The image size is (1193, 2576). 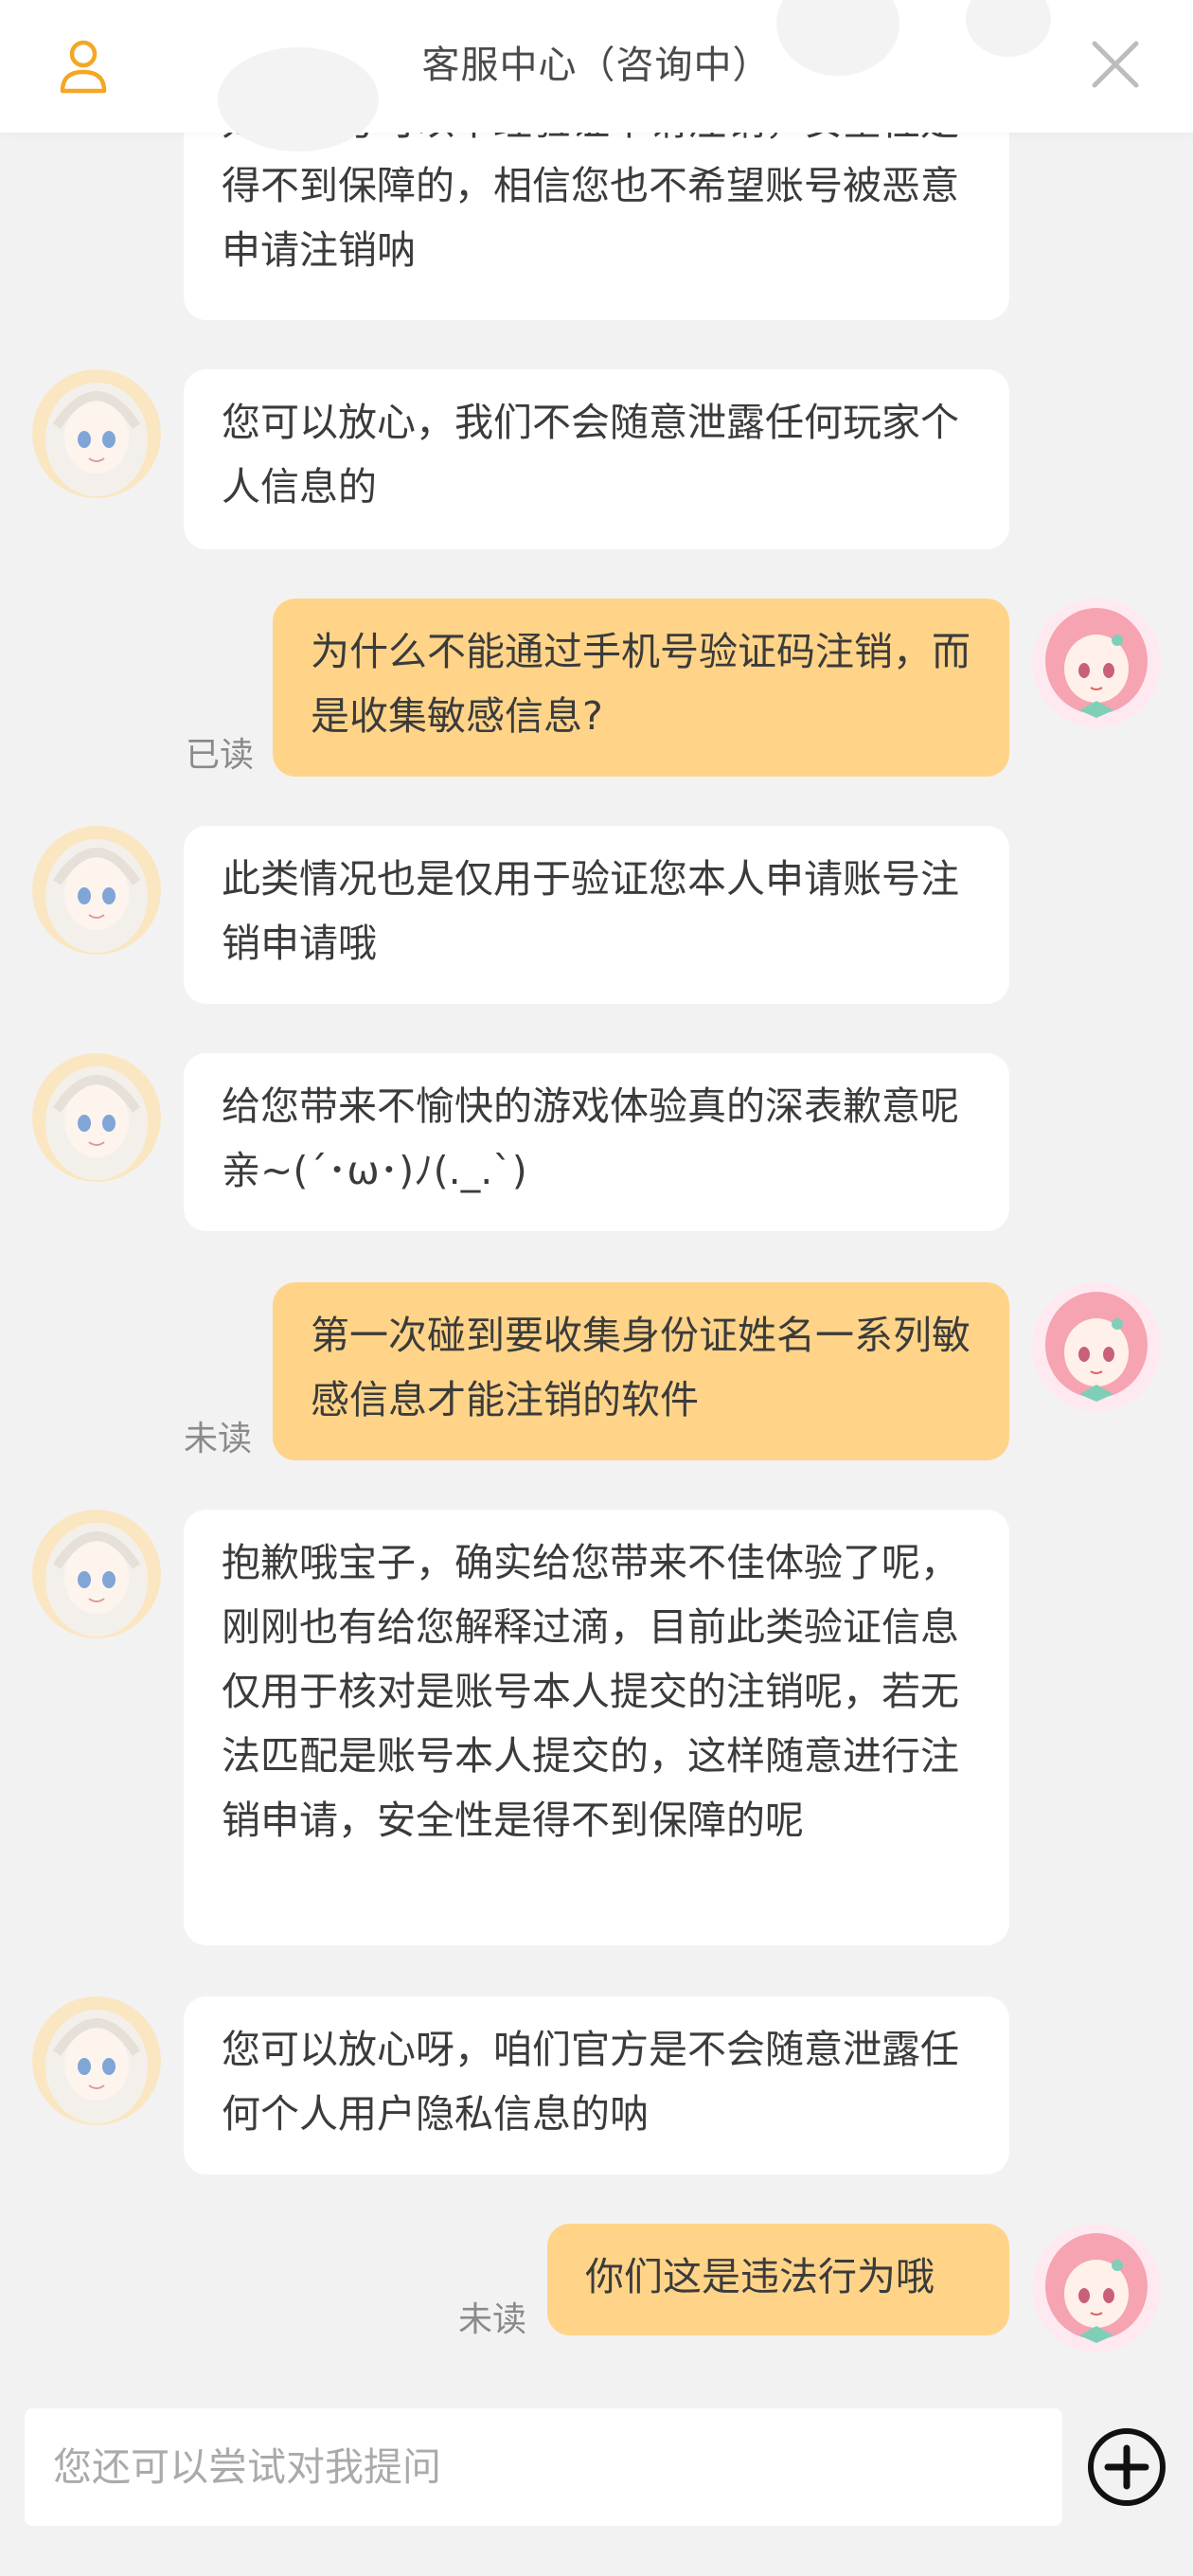 What do you see at coordinates (641, 1371) in the screenshot?
I see `user-message: 第一次碰到要收集身份证姓名一系列敏感信息才能注销的软件` at bounding box center [641, 1371].